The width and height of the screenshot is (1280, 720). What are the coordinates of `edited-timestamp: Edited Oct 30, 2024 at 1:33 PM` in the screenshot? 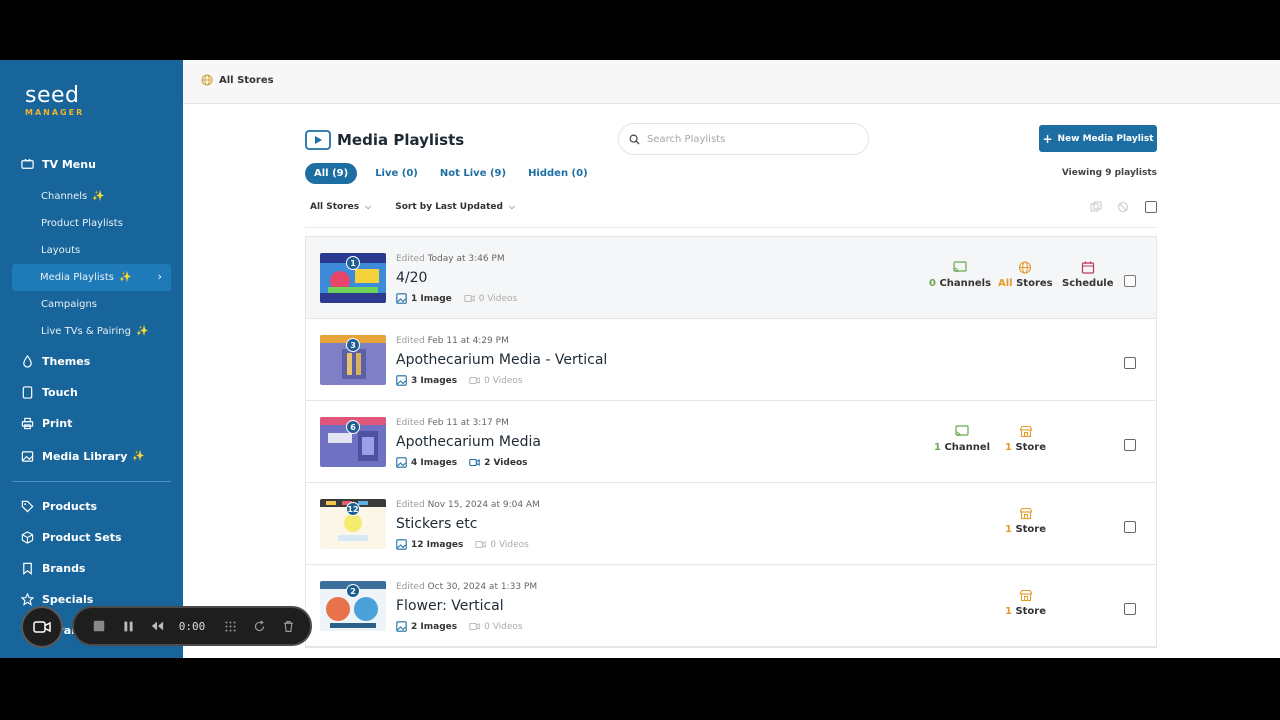 It's located at (466, 587).